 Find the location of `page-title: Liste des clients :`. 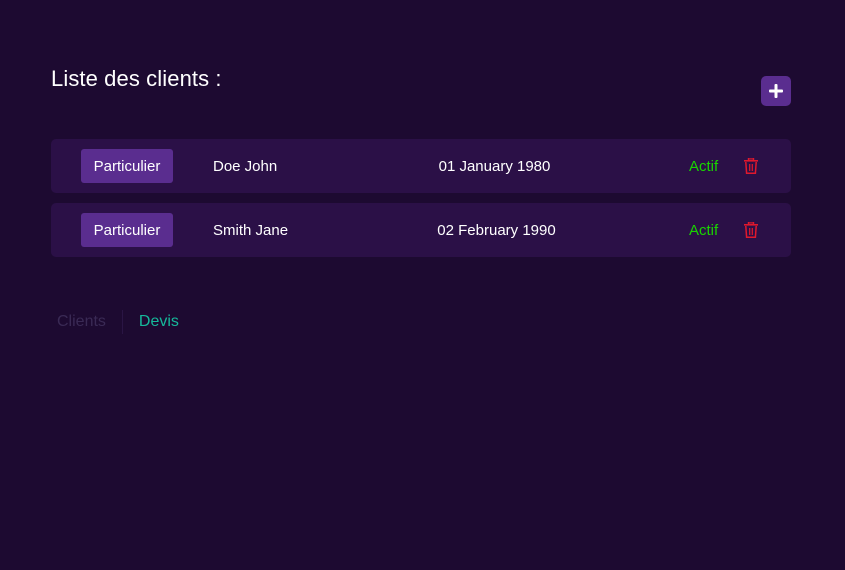

page-title: Liste des clients : is located at coordinates (136, 78).